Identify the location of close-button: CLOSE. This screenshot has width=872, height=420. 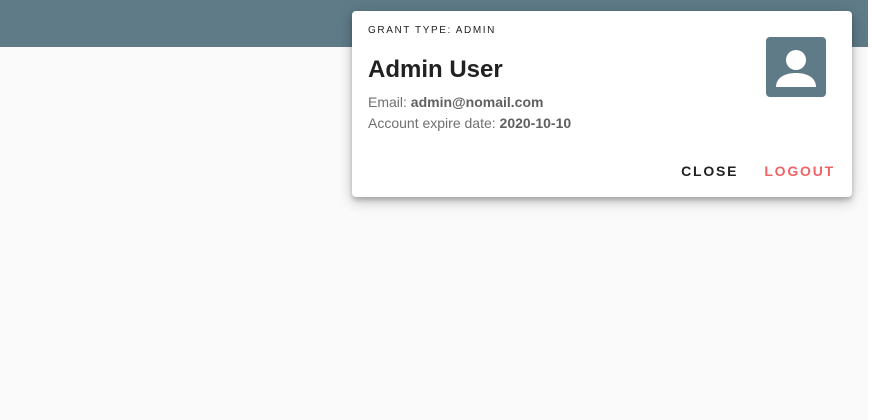
(709, 171).